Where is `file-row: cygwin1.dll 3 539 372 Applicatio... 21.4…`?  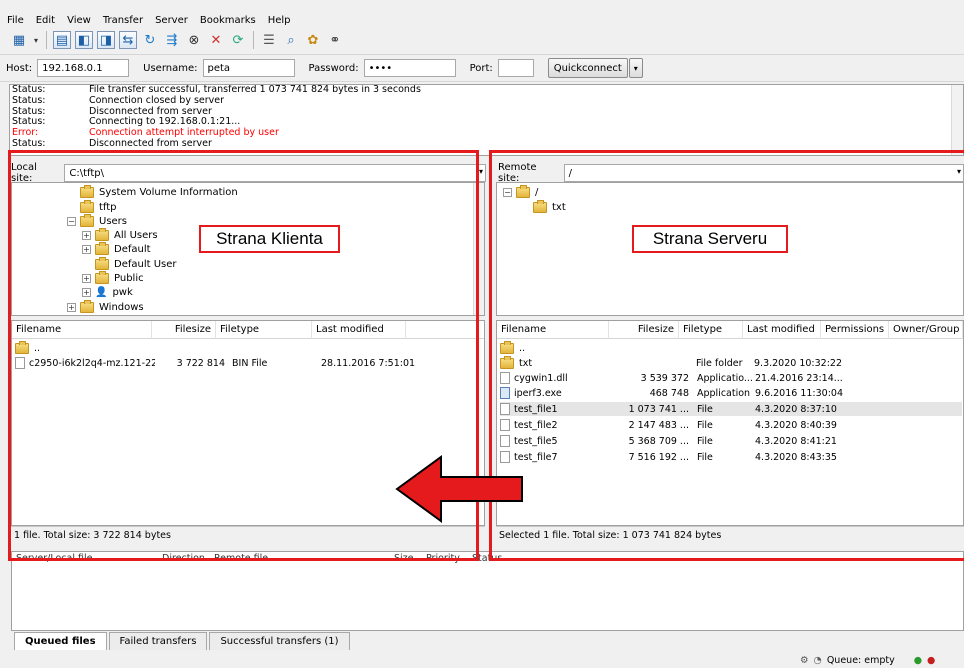 file-row: cygwin1.dll 3 539 372 Applicatio... 21.4… is located at coordinates (731, 378).